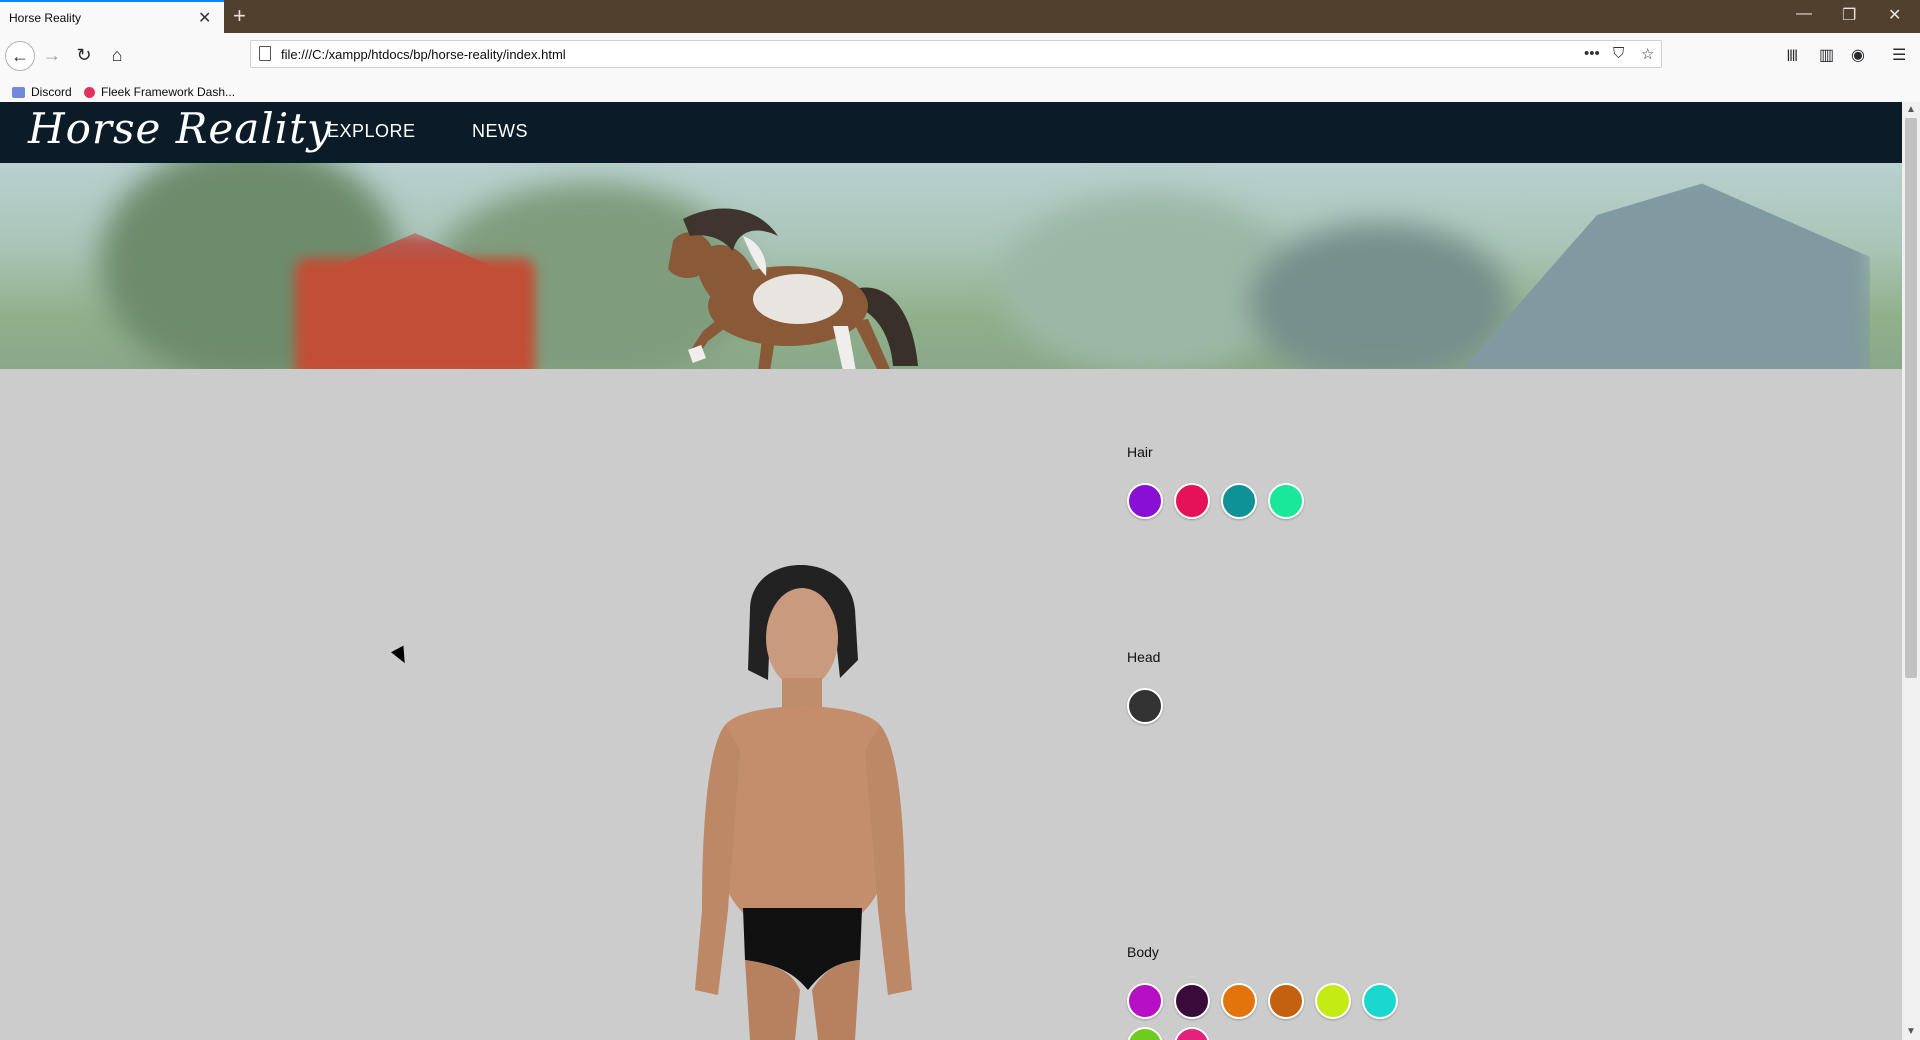  Describe the element at coordinates (1899, 55) in the screenshot. I see `menu-icon: ☰` at that location.